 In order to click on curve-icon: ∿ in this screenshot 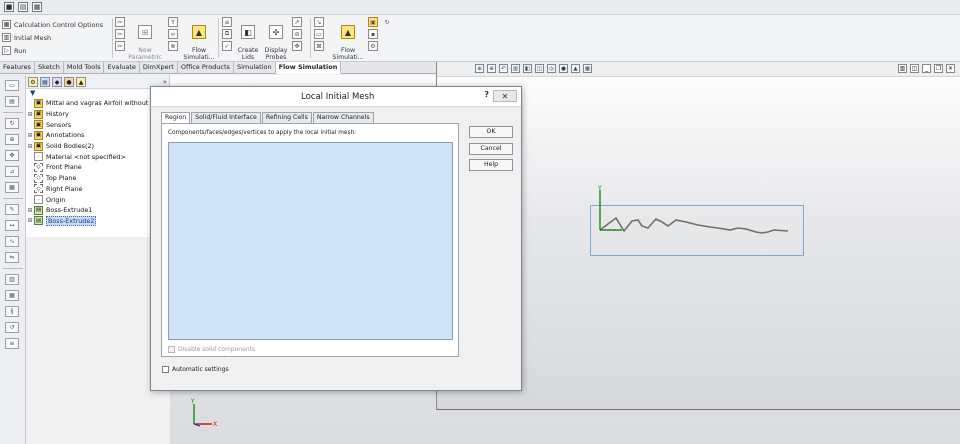, I will do `click(12, 241)`.